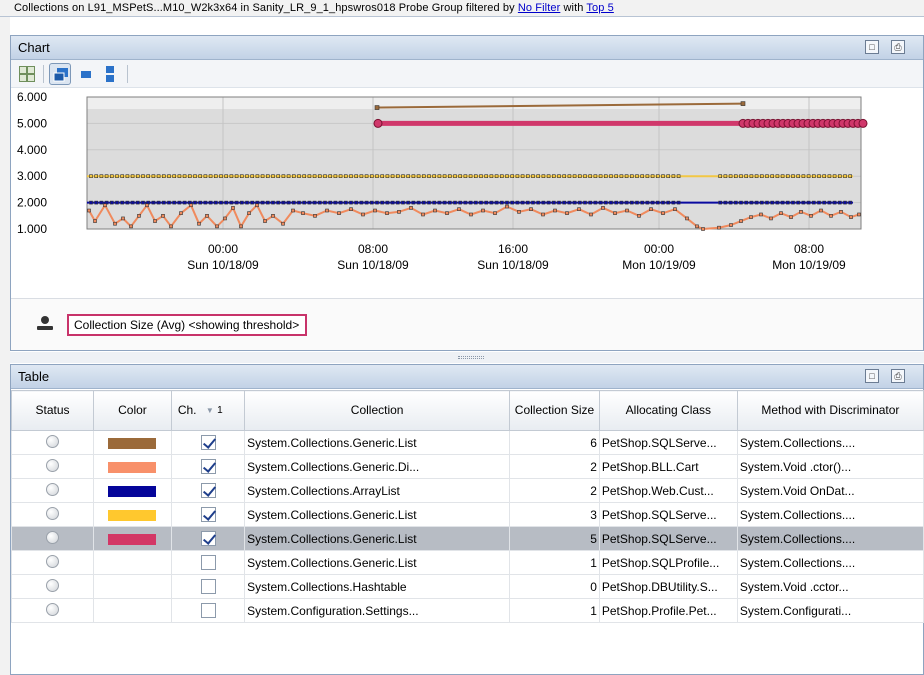  Describe the element at coordinates (60, 74) in the screenshot. I see `overlay-view-icon` at that location.